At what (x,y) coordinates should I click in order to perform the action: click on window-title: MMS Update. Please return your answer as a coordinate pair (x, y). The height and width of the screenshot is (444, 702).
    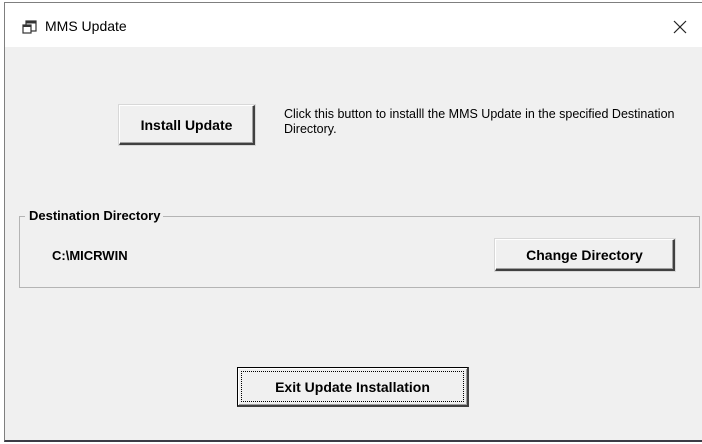
    Looking at the image, I should click on (86, 26).